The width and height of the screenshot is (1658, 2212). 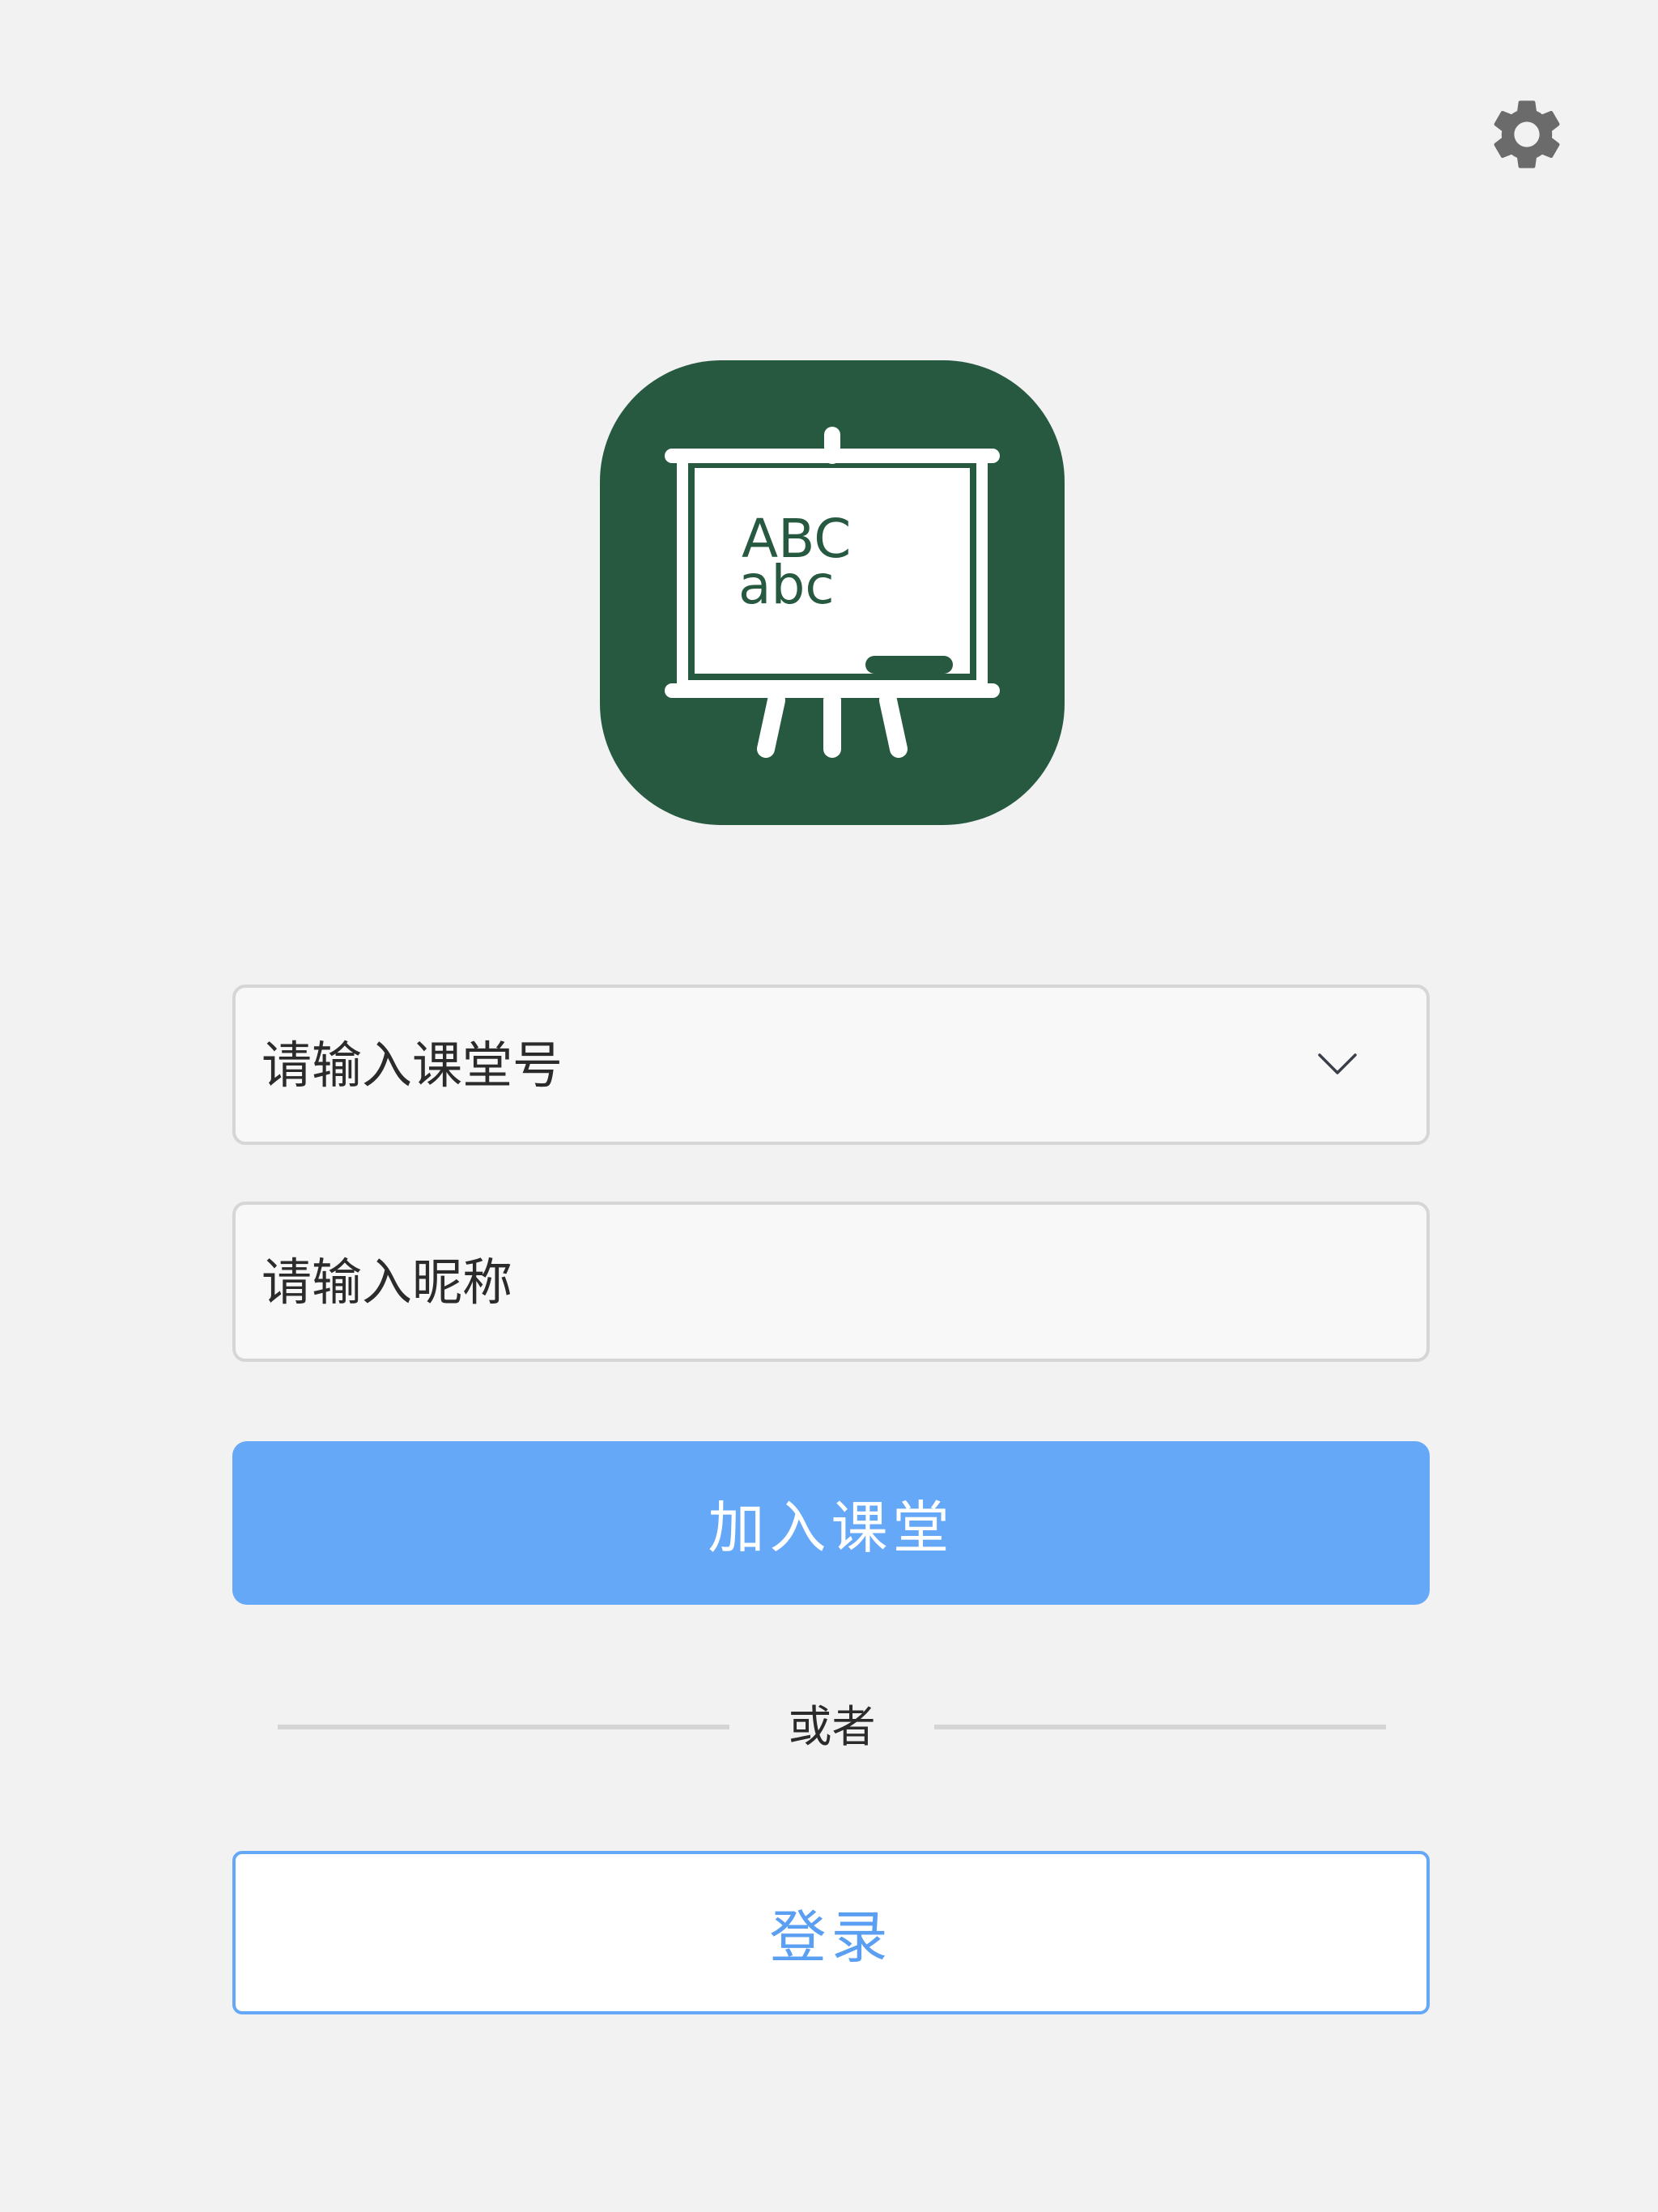 I want to click on gear-icon, so click(x=1527, y=135).